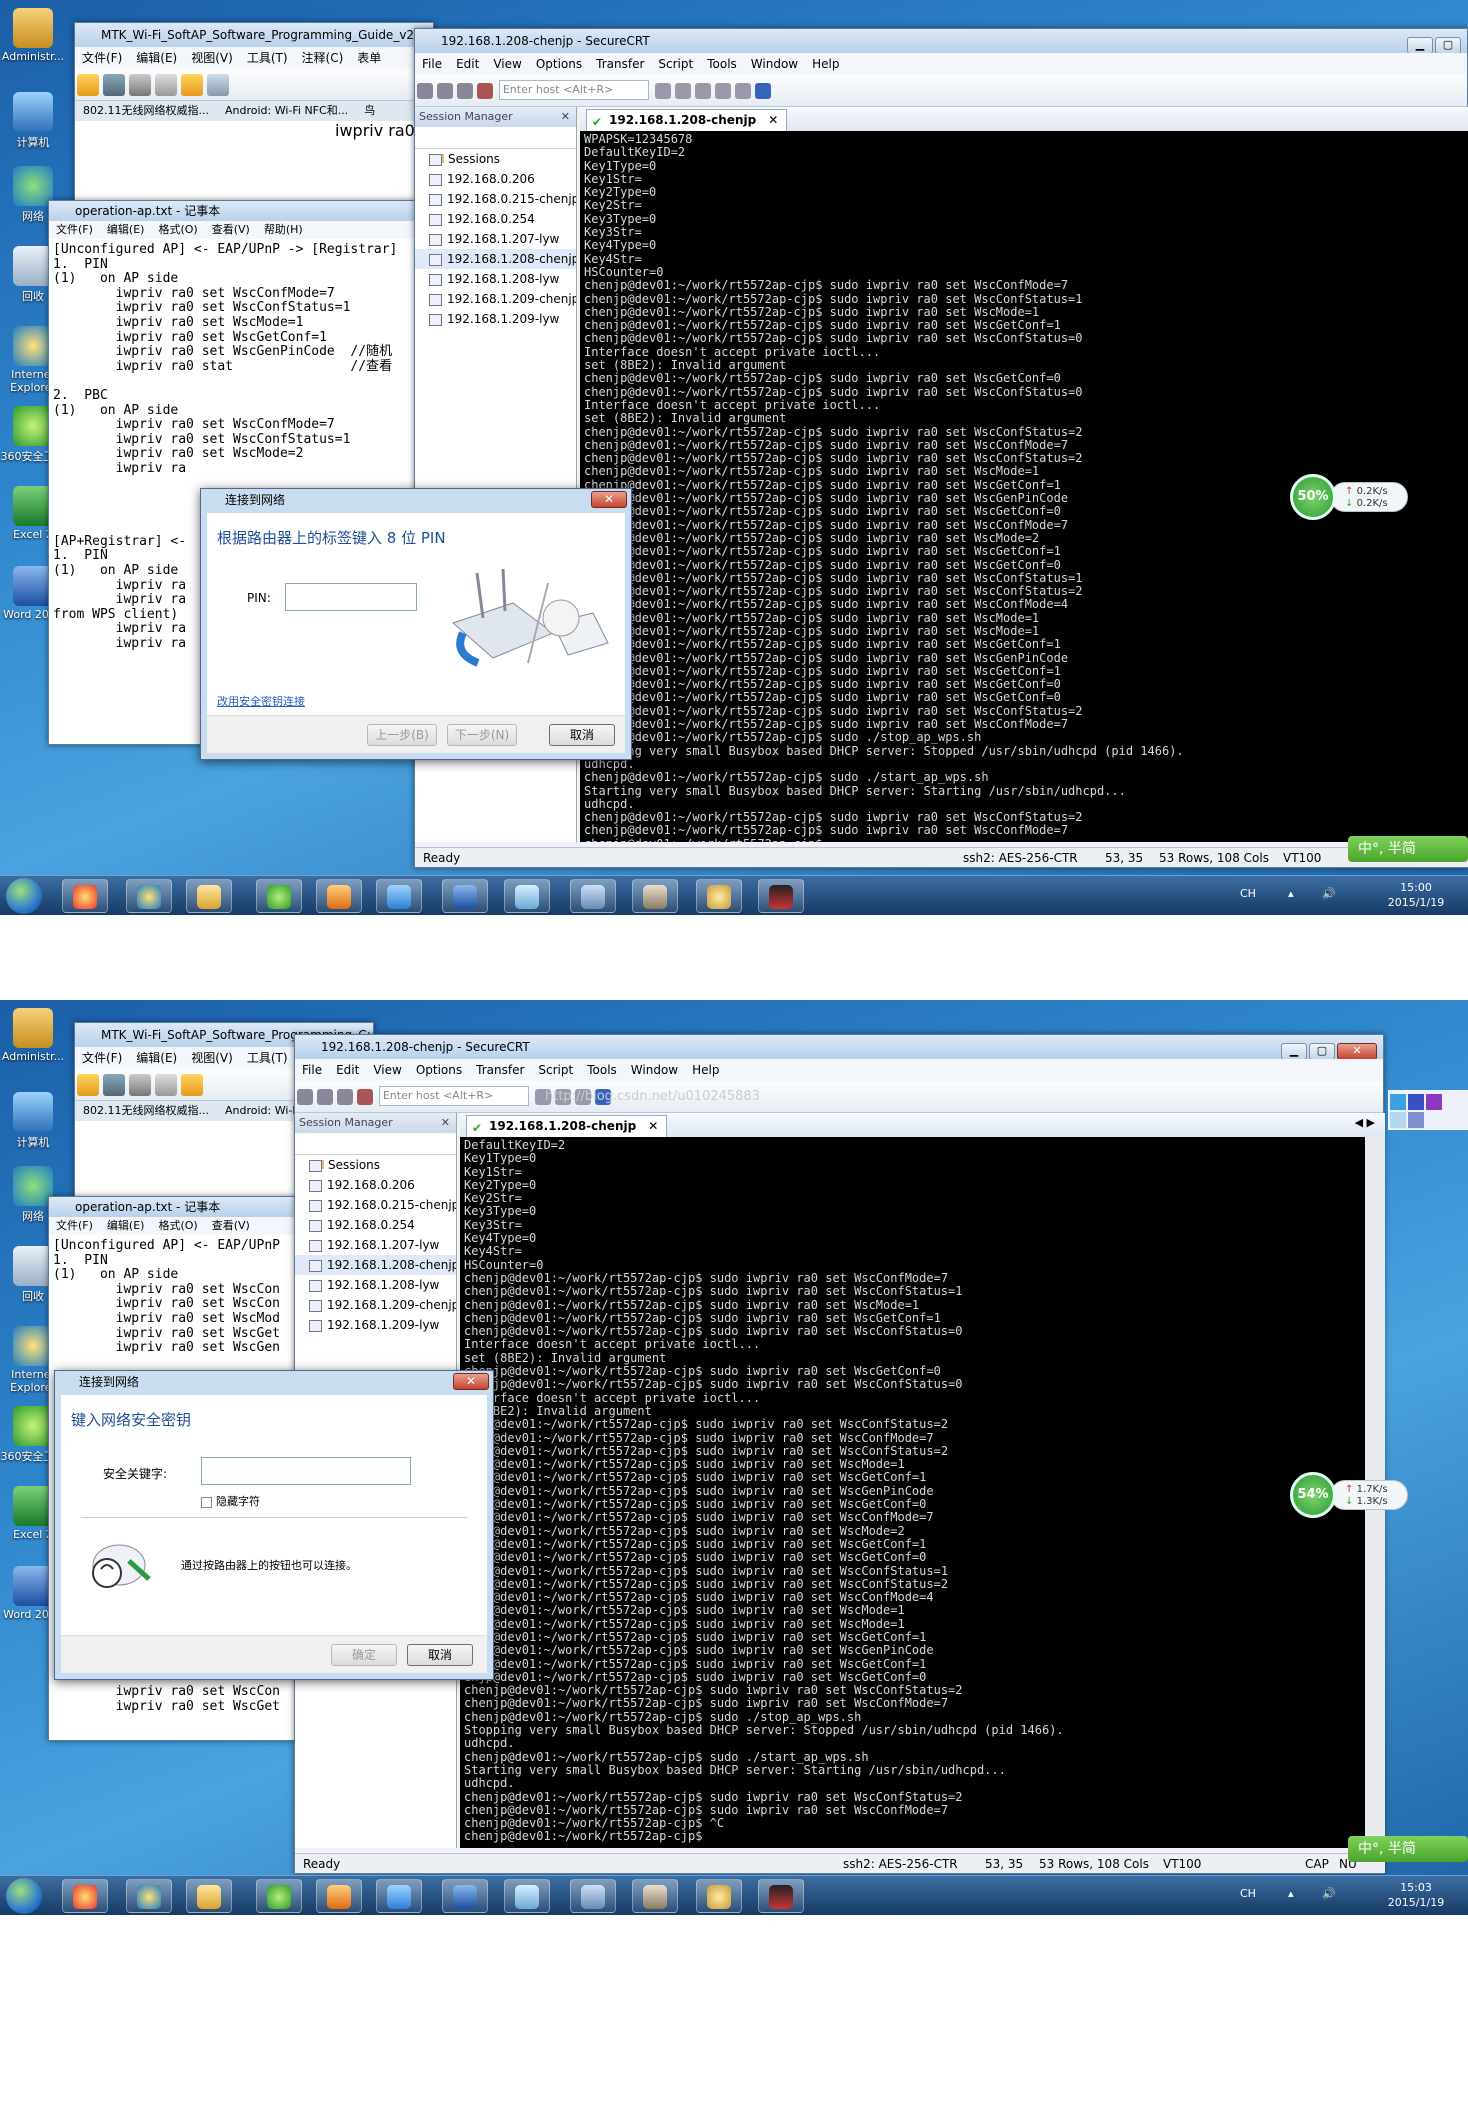 The image size is (1468, 2112). Describe the element at coordinates (1416, 895) in the screenshot. I see `clock: 15:00 2015/1/19` at that location.